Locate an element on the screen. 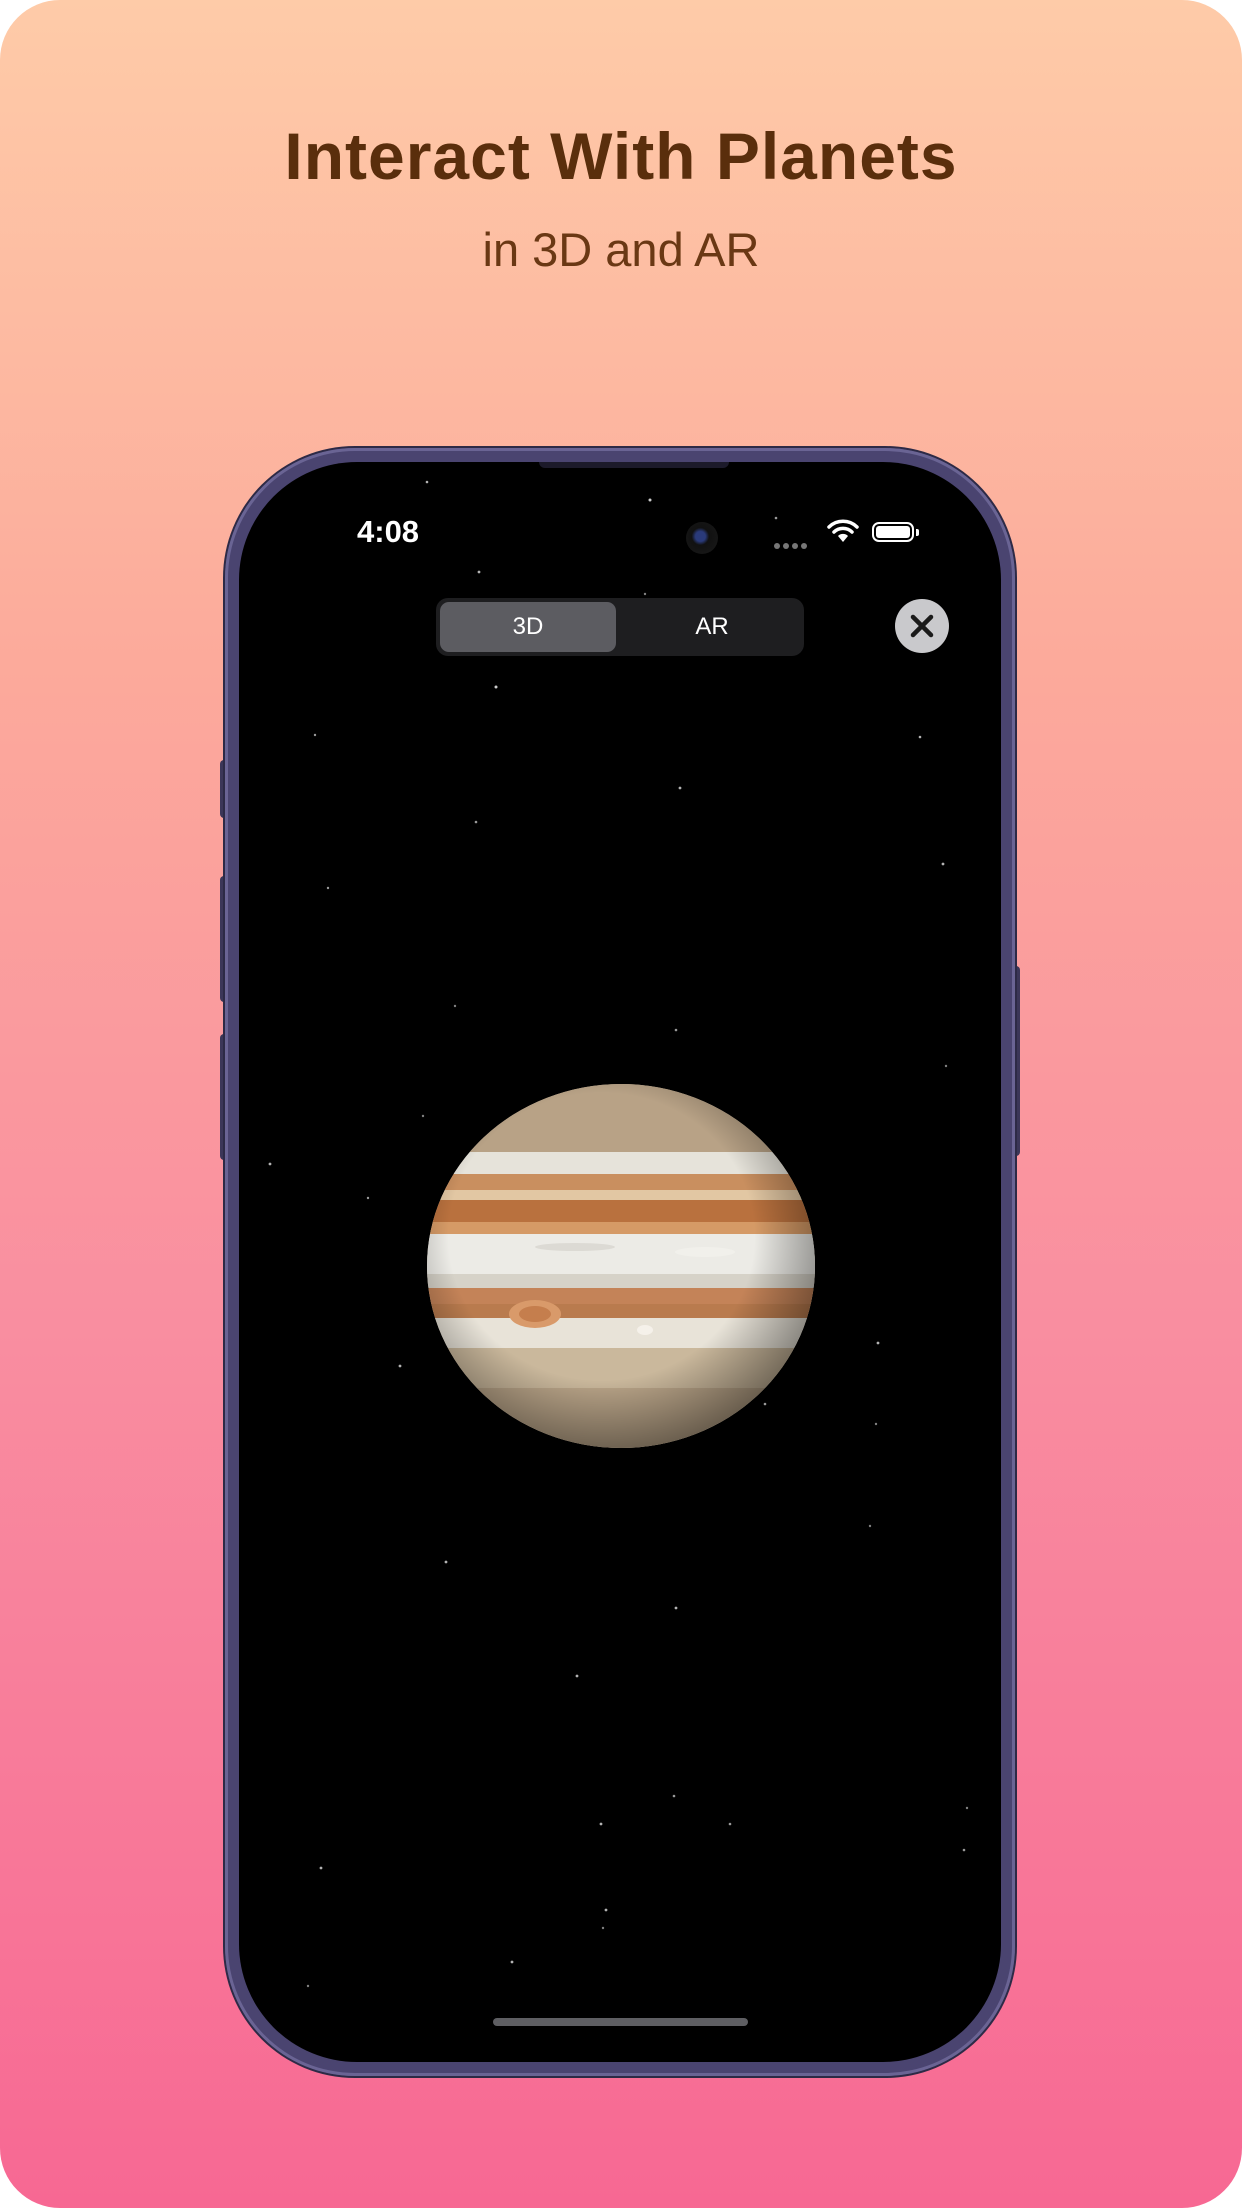 The image size is (1242, 2208). promo-subheadline: in 3D and AR is located at coordinates (621, 249).